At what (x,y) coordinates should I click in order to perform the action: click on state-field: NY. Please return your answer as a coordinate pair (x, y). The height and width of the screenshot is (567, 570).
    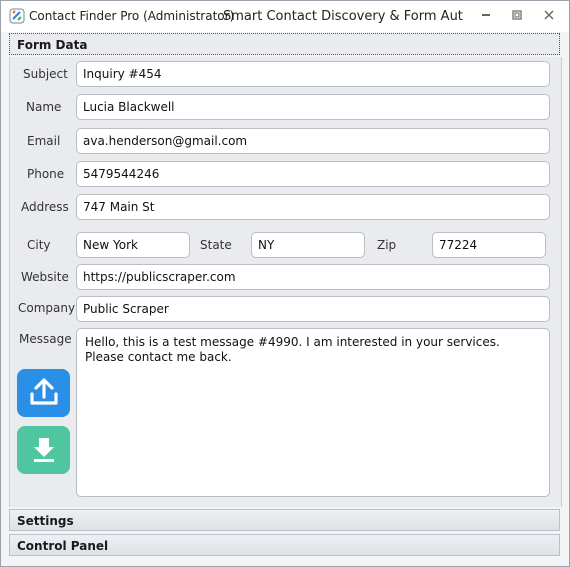
    Looking at the image, I should click on (308, 245).